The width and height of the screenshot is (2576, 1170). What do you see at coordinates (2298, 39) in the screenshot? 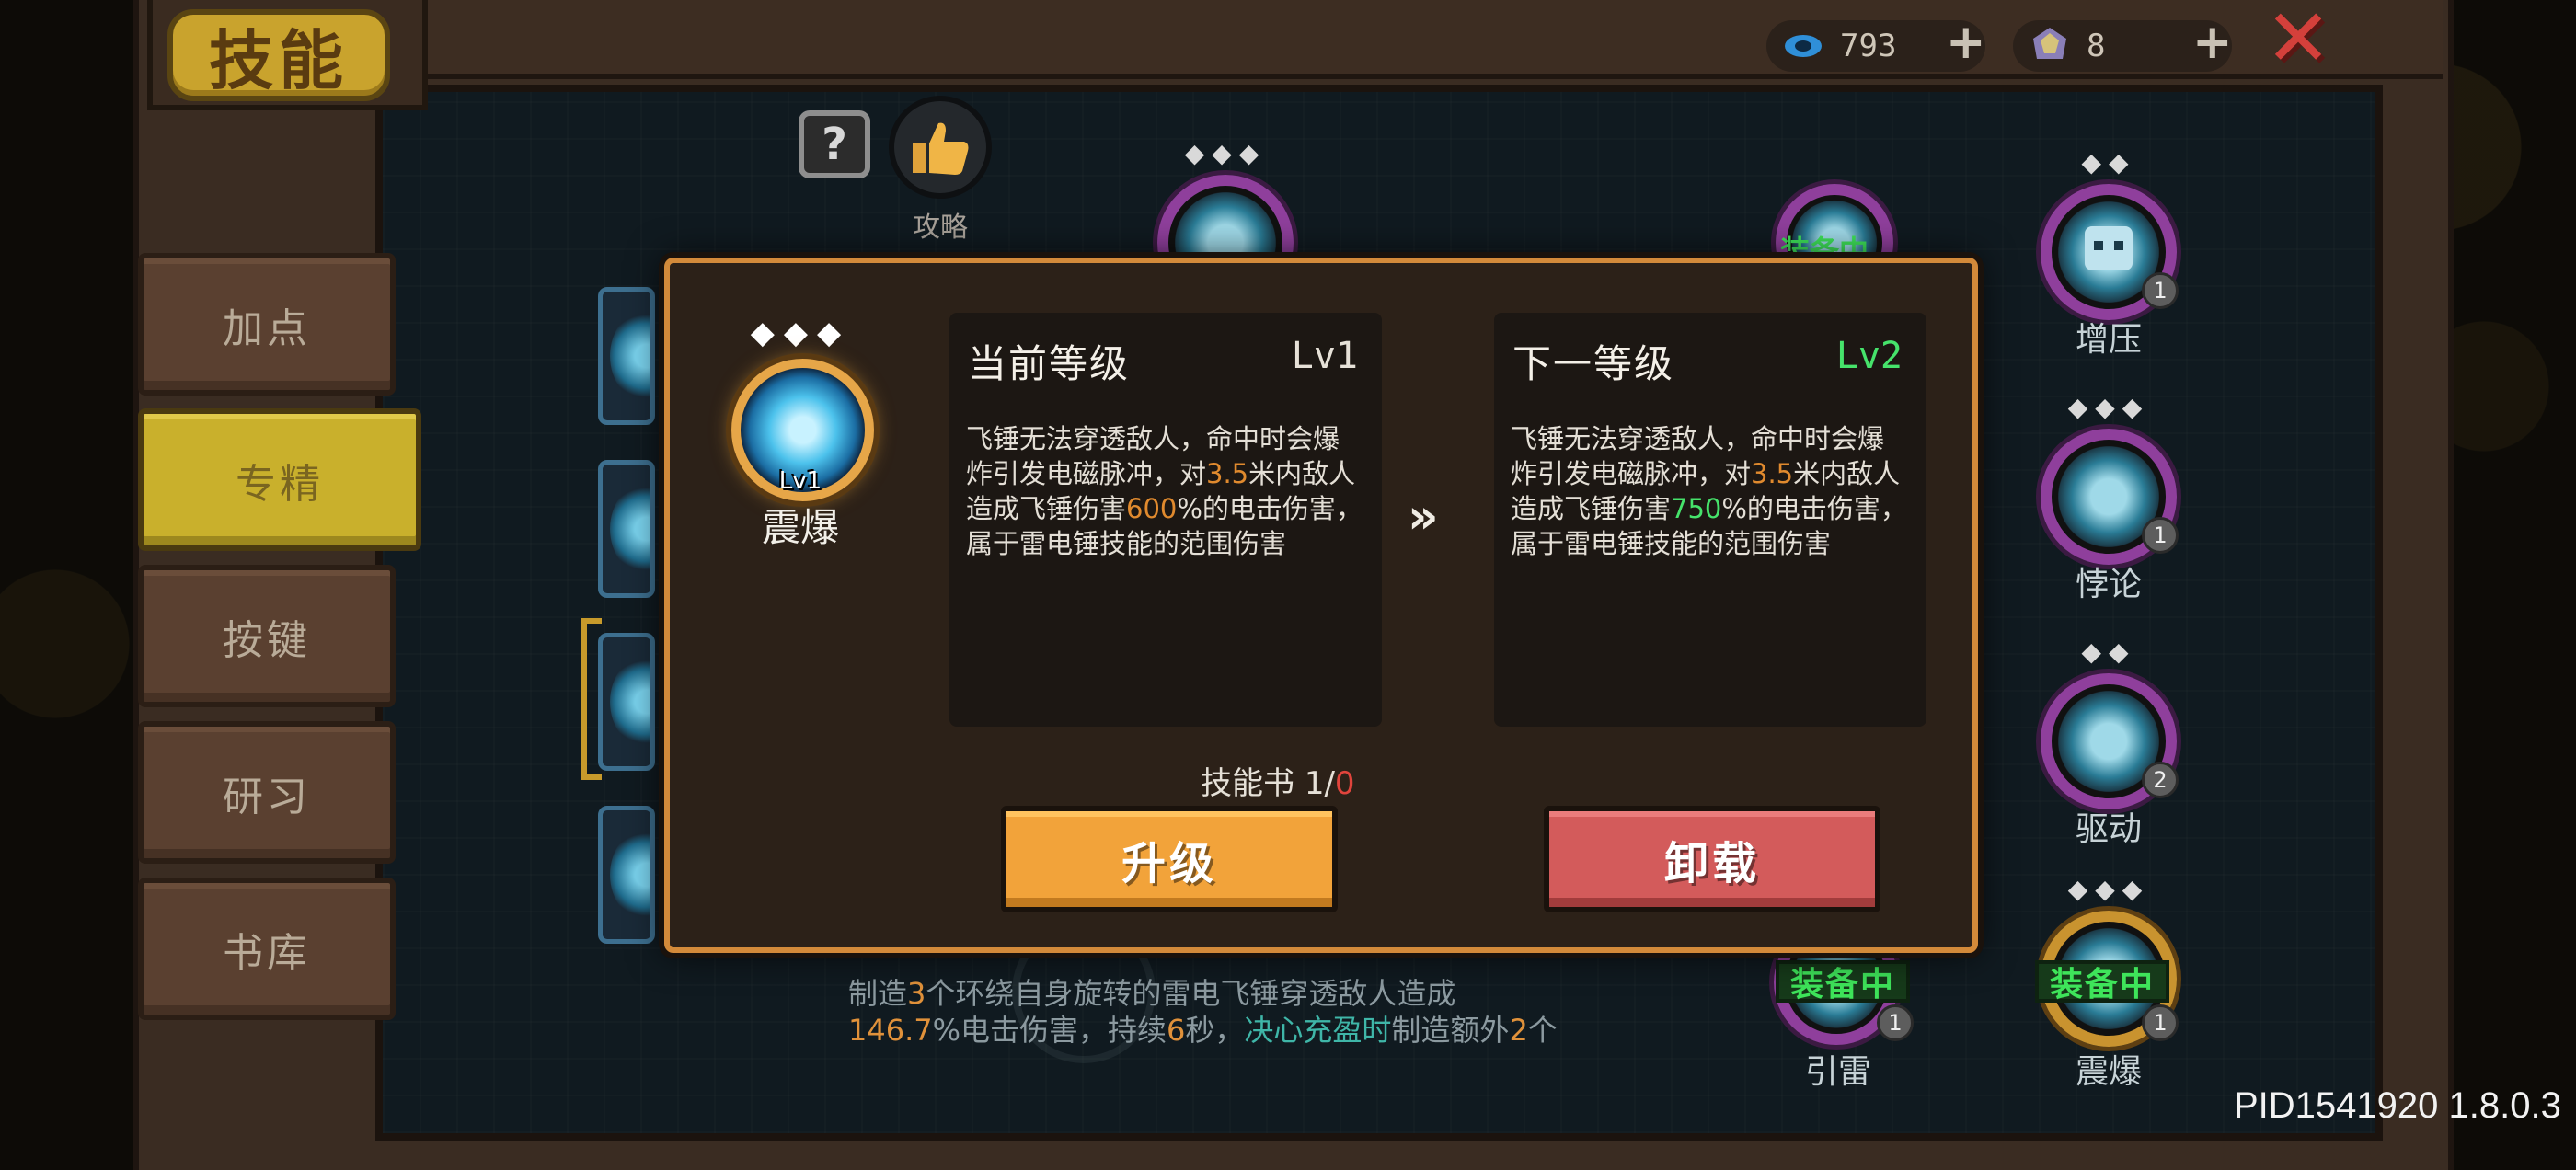
I see `close-button: ✕` at bounding box center [2298, 39].